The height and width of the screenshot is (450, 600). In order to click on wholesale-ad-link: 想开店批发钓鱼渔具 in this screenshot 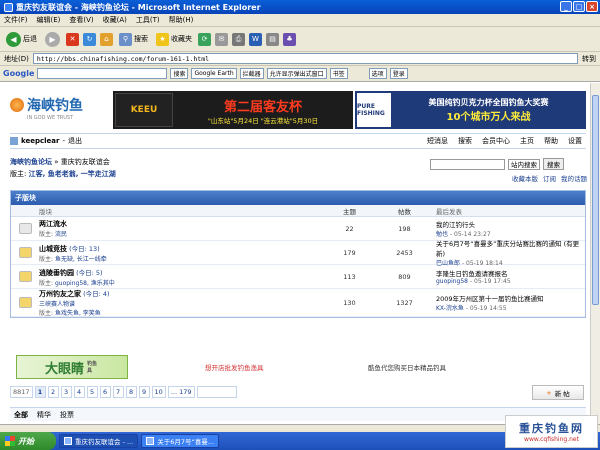, I will do `click(234, 367)`.